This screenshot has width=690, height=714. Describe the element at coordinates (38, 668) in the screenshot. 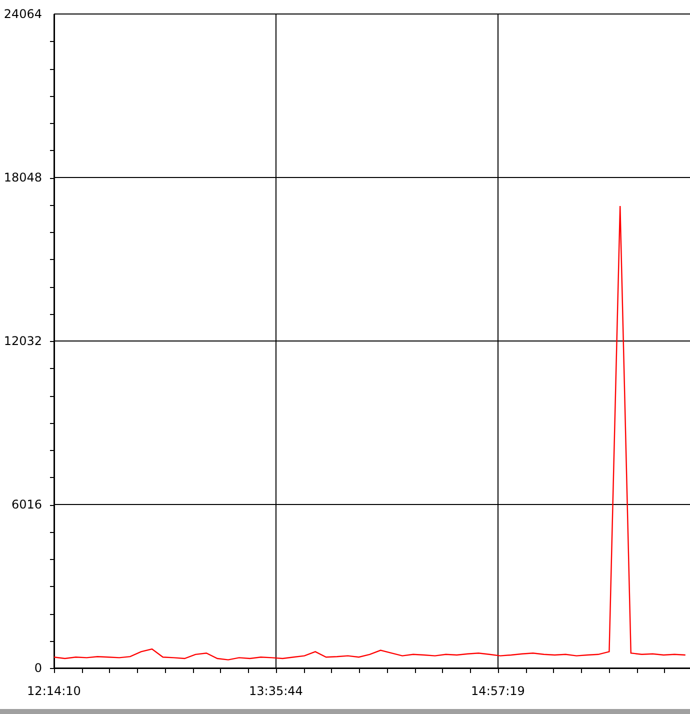

I see `y-tick-label: 0` at that location.